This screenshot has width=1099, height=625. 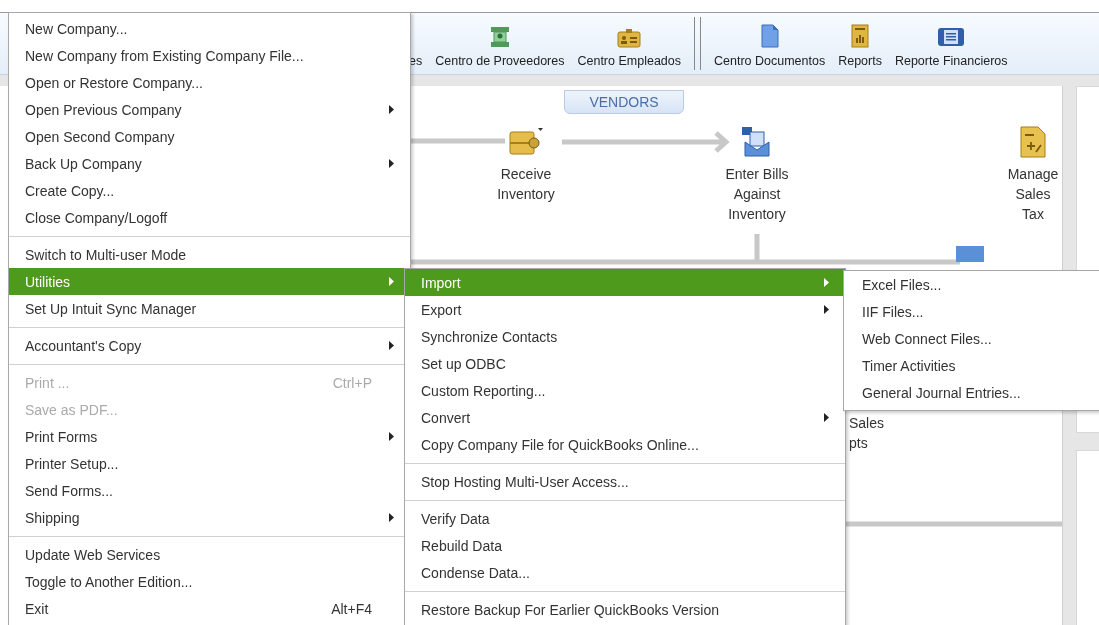 What do you see at coordinates (499, 37) in the screenshot?
I see `vendor-icon` at bounding box center [499, 37].